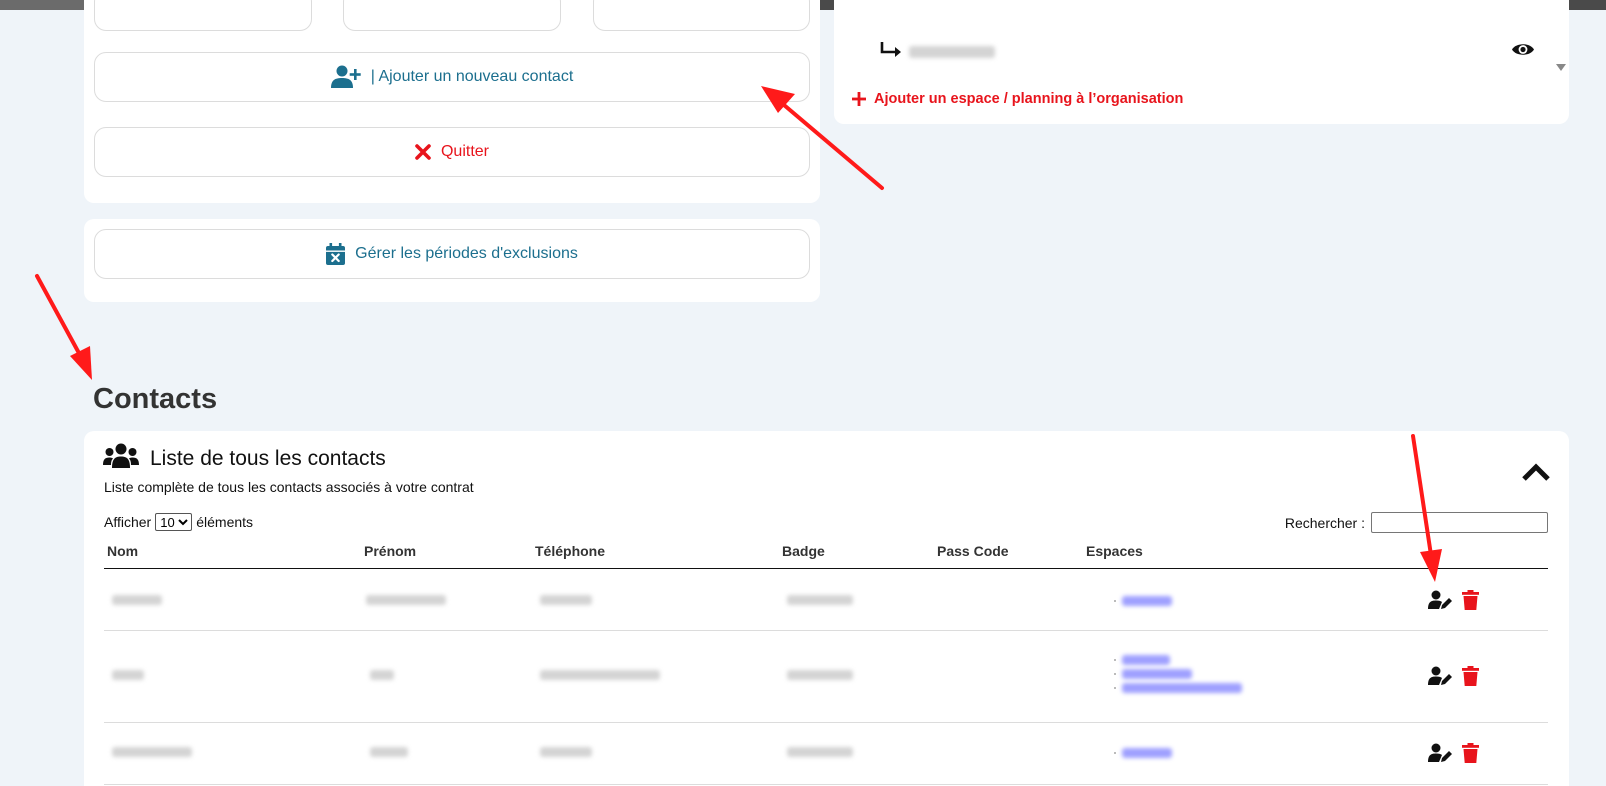  What do you see at coordinates (1536, 472) in the screenshot?
I see `chevron-up-icon` at bounding box center [1536, 472].